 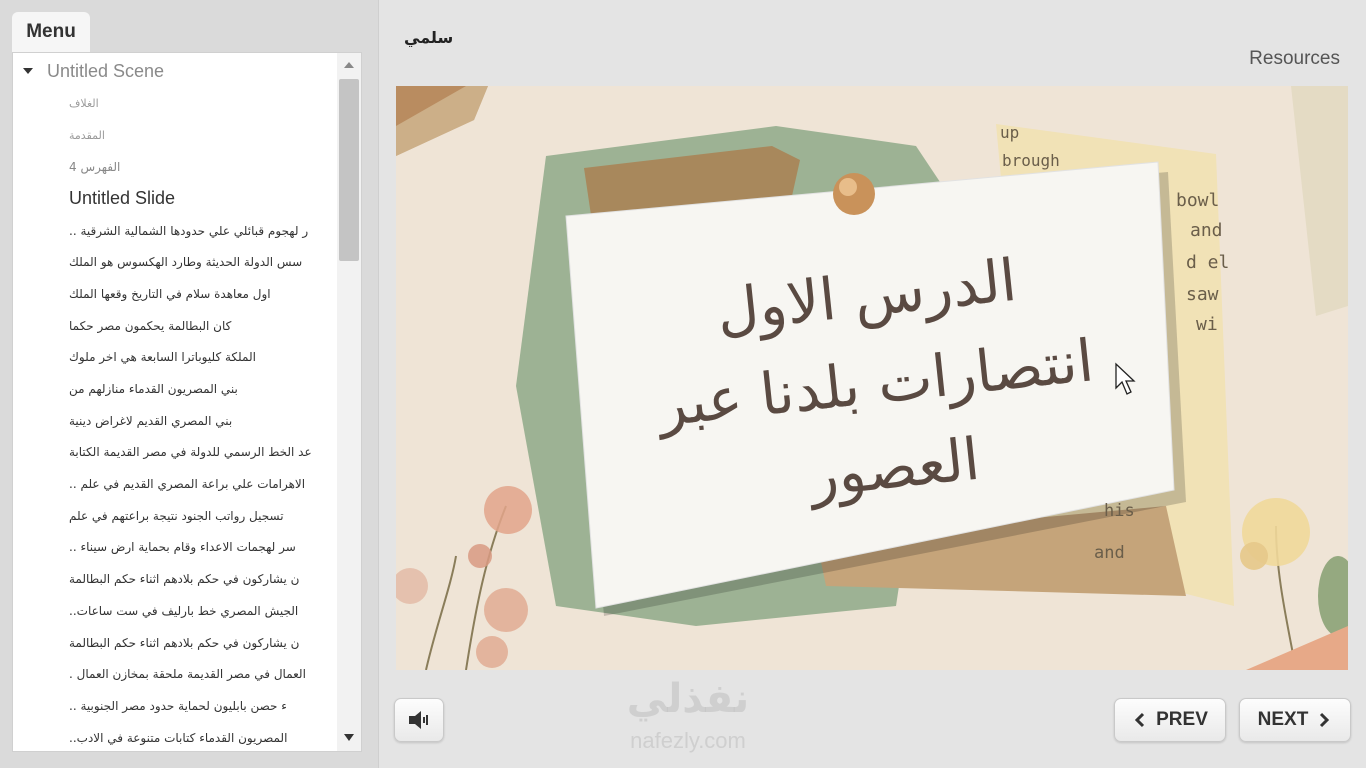 I want to click on scene-row: Untitled Scene, so click(x=173, y=71).